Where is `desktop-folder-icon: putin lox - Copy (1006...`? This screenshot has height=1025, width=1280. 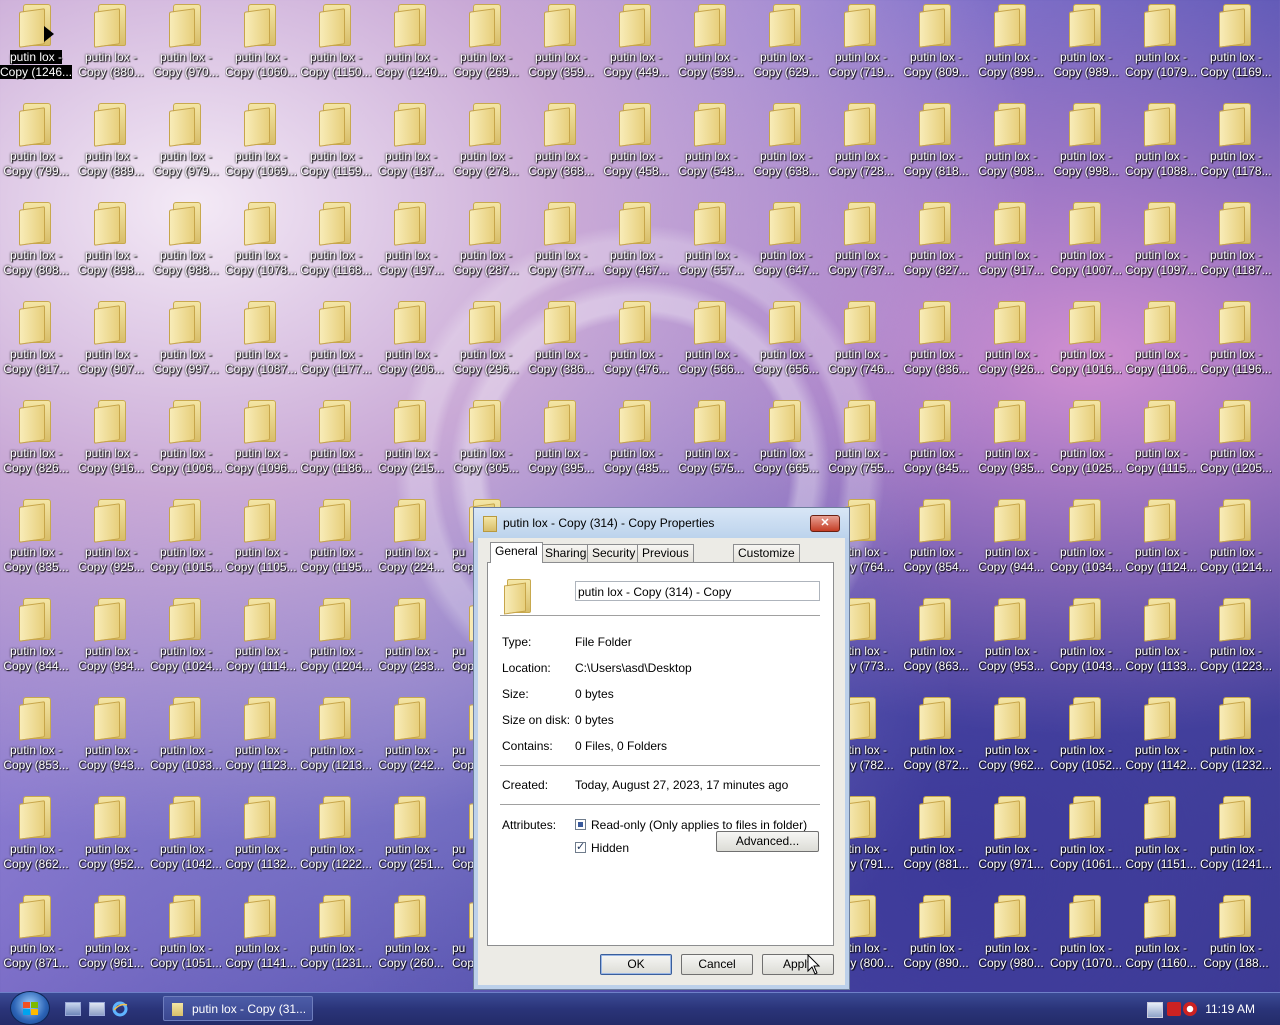
desktop-folder-icon: putin lox - Copy (1006... is located at coordinates (186, 444).